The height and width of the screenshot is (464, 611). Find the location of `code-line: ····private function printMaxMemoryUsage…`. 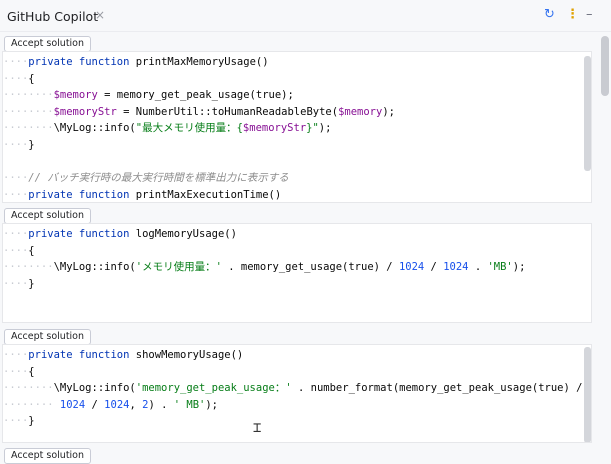

code-line: ····private function printMaxMemoryUsage… is located at coordinates (136, 62).